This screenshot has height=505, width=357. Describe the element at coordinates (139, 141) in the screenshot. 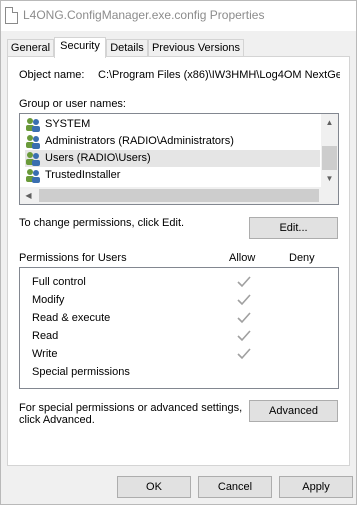

I see `list-item-label: Administrators (RADIO\Administrators)` at that location.